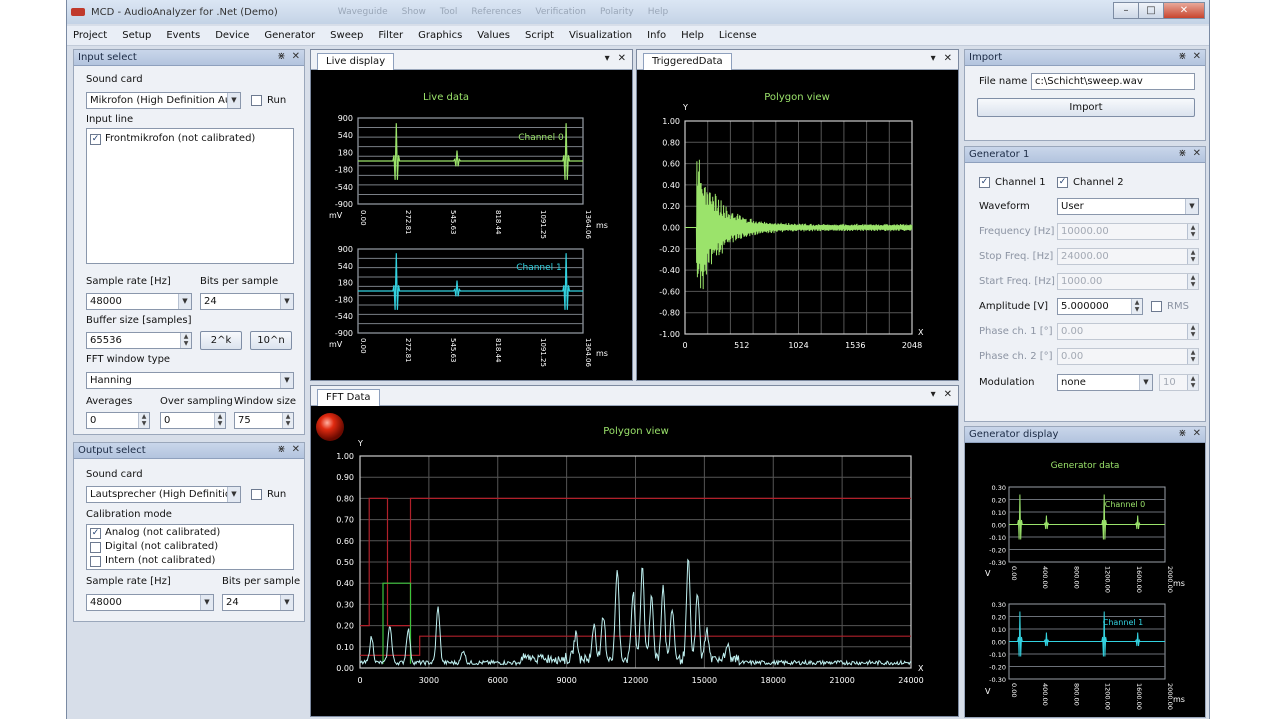 This screenshot has width=1280, height=719. I want to click on output-sample-rate-select: 48000 ▼, so click(150, 602).